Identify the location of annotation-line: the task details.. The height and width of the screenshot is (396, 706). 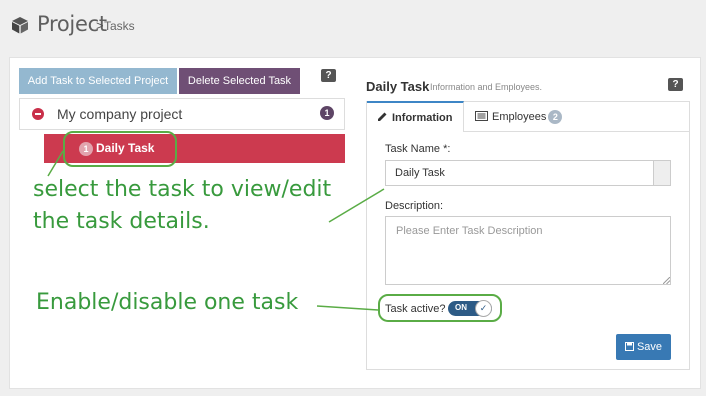
(121, 221).